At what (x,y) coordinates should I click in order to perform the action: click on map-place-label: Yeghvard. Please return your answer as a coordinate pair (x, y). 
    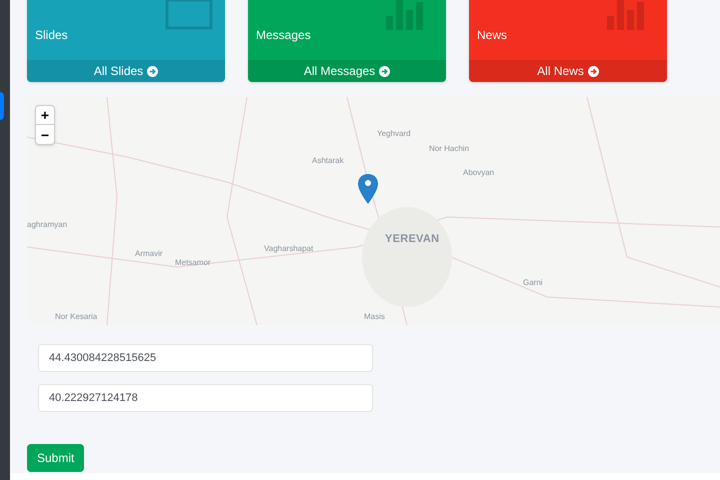
    Looking at the image, I should click on (394, 134).